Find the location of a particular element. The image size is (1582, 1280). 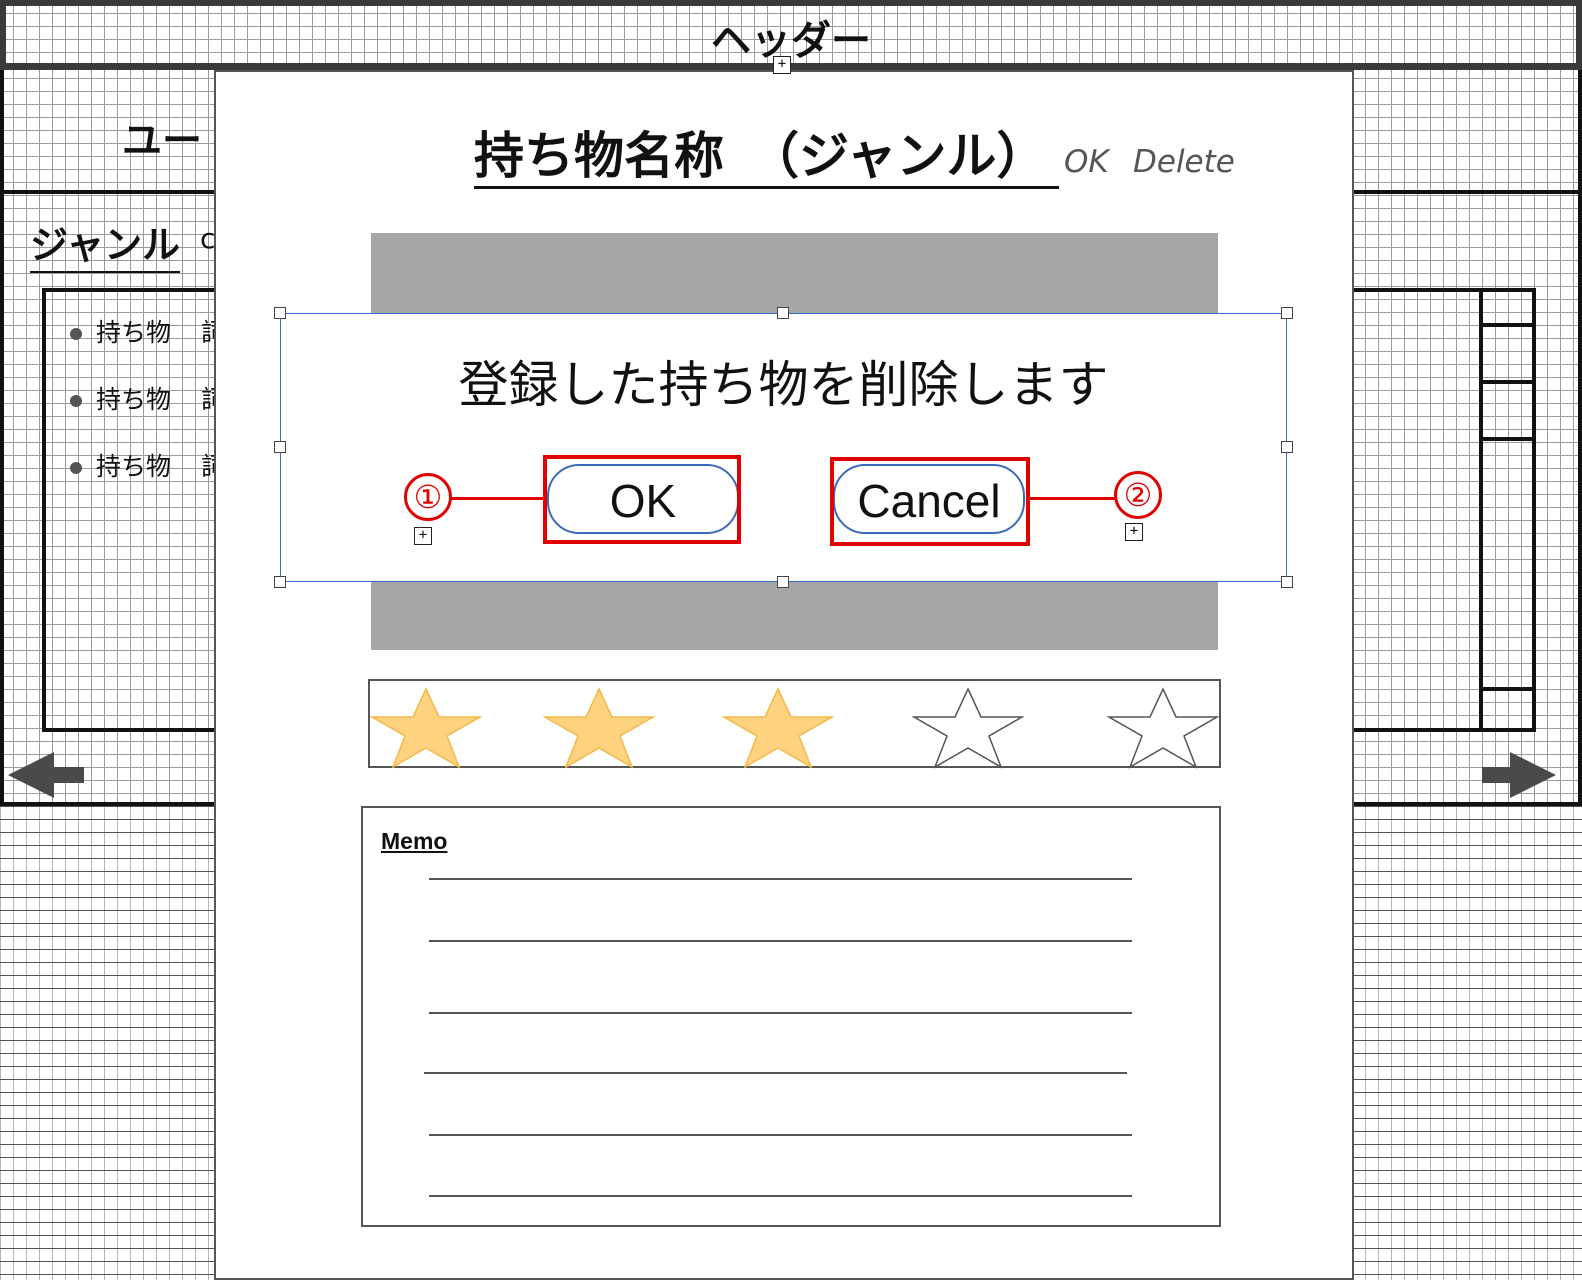

memo-label: Memo is located at coordinates (414, 841).